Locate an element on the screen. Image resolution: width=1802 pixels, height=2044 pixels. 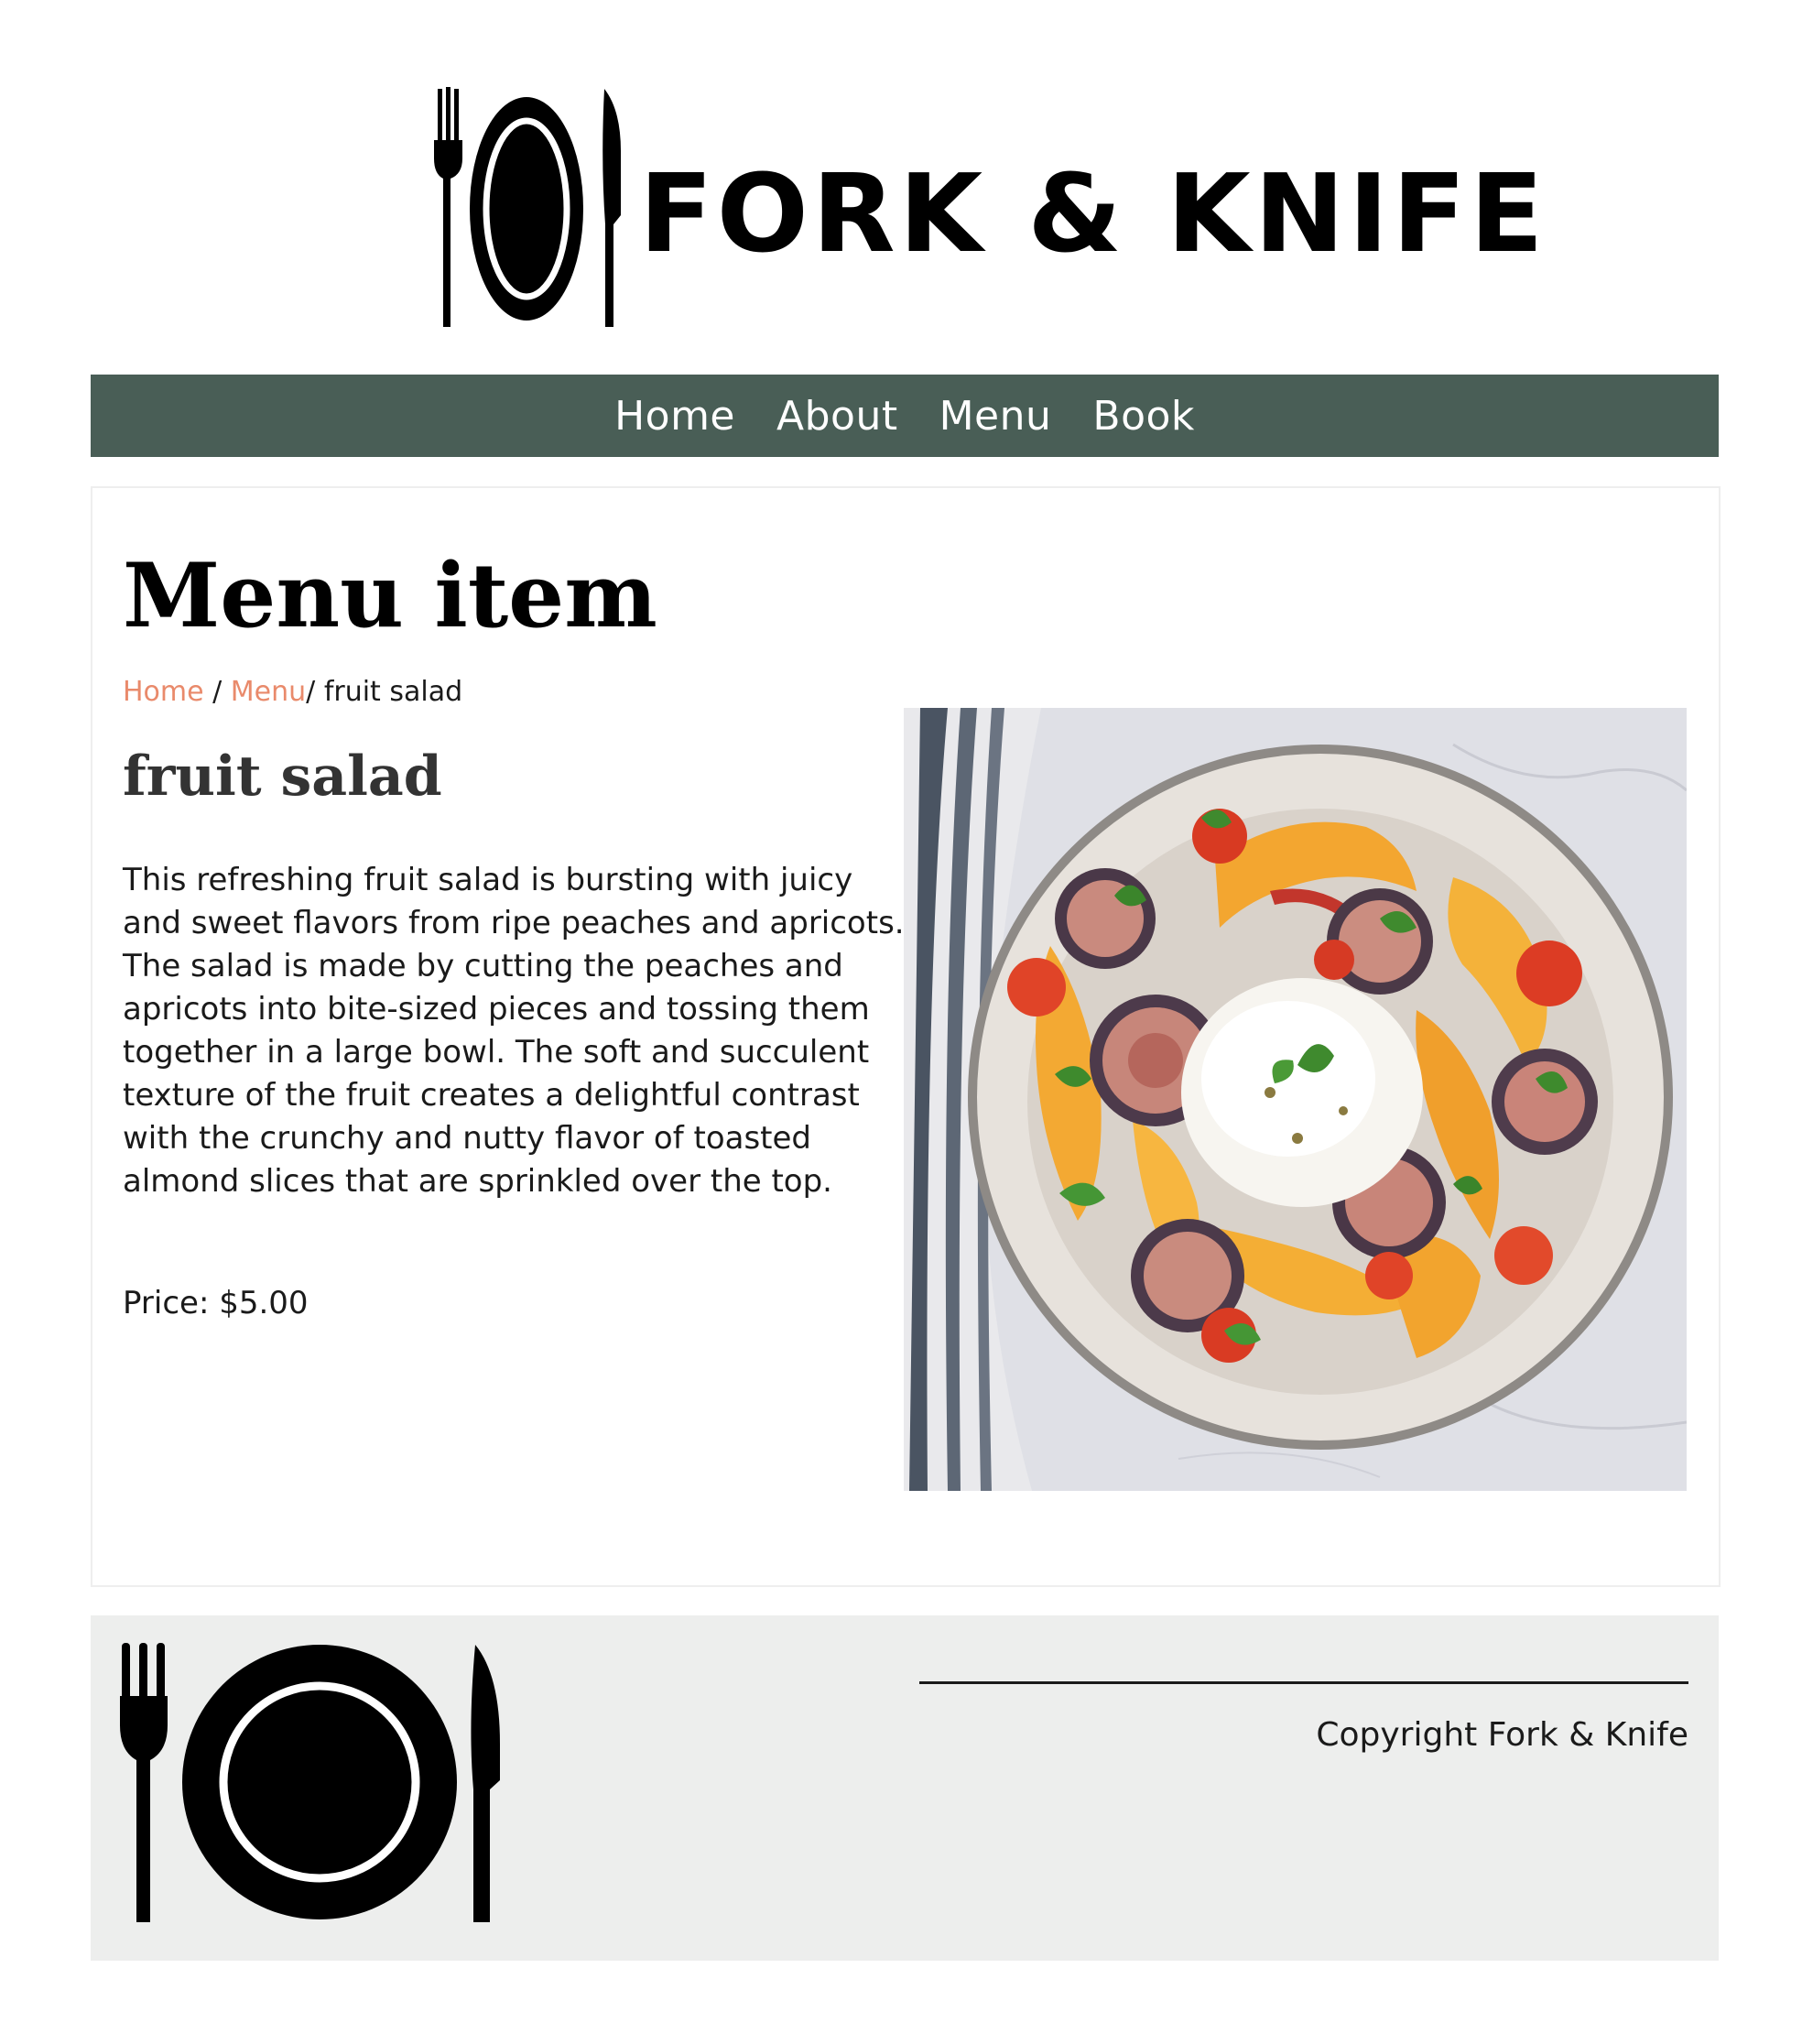
main-nav: Home About Menu Book is located at coordinates (905, 416).